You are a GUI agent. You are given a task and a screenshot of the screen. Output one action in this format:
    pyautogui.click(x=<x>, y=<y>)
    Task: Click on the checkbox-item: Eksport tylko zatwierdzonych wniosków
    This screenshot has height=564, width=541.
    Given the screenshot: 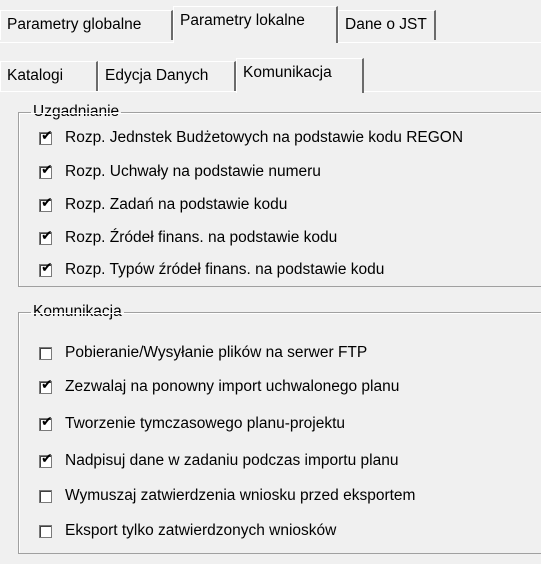 What is the action you would take?
    pyautogui.click(x=187, y=531)
    